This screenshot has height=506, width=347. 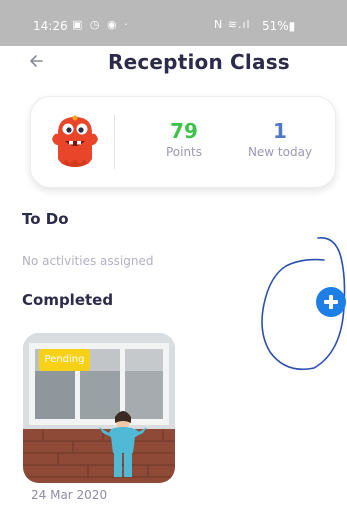 I want to click on completed-activity-card: Pending, so click(x=99, y=408).